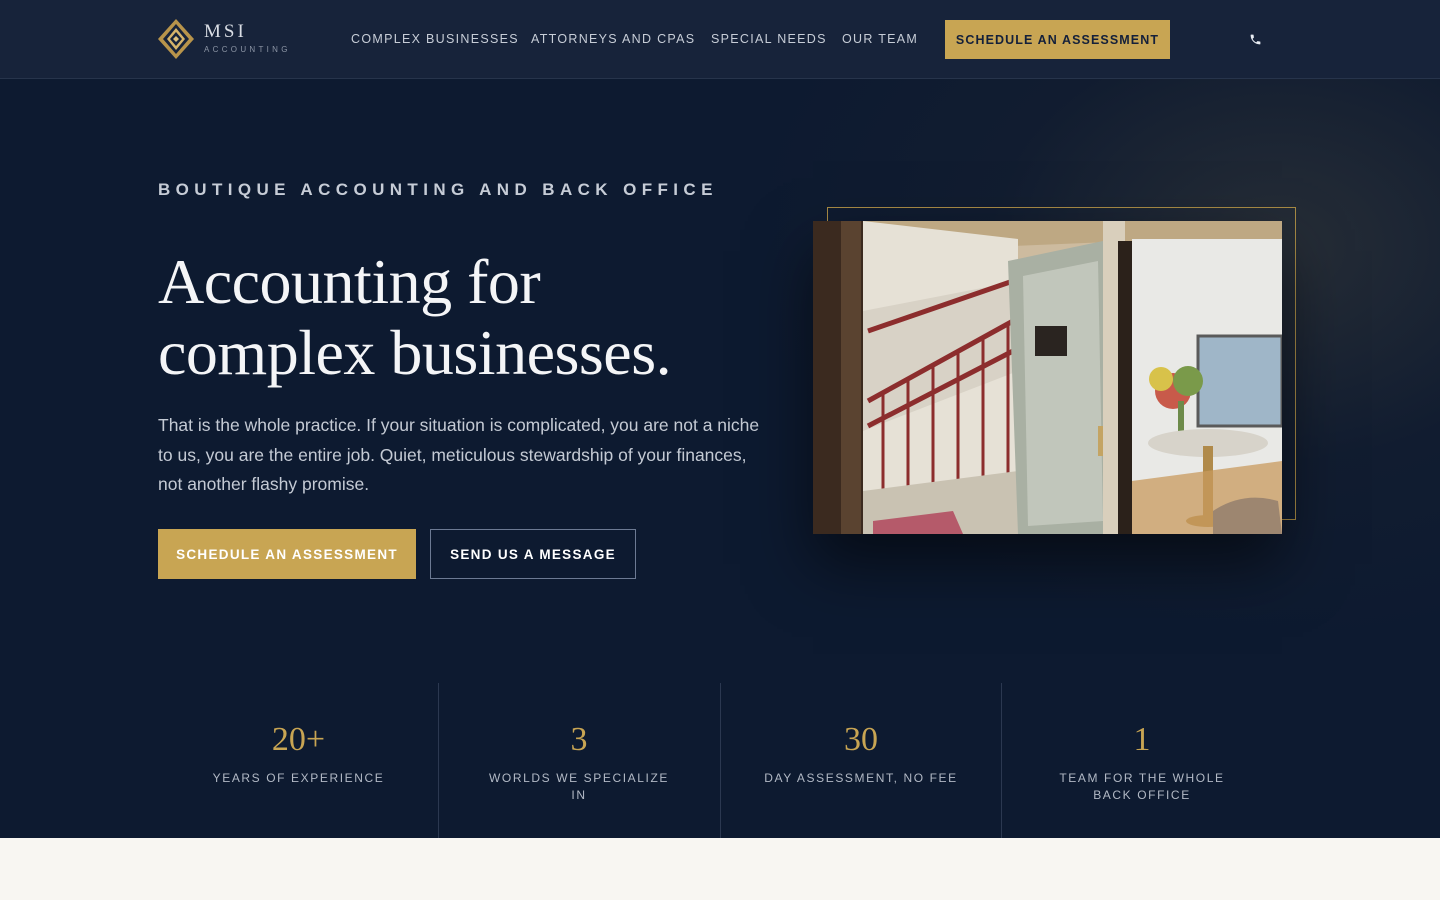 The image size is (1440, 900). I want to click on stat-label: DAY ASSESSMENT, NO FEE, so click(861, 778).